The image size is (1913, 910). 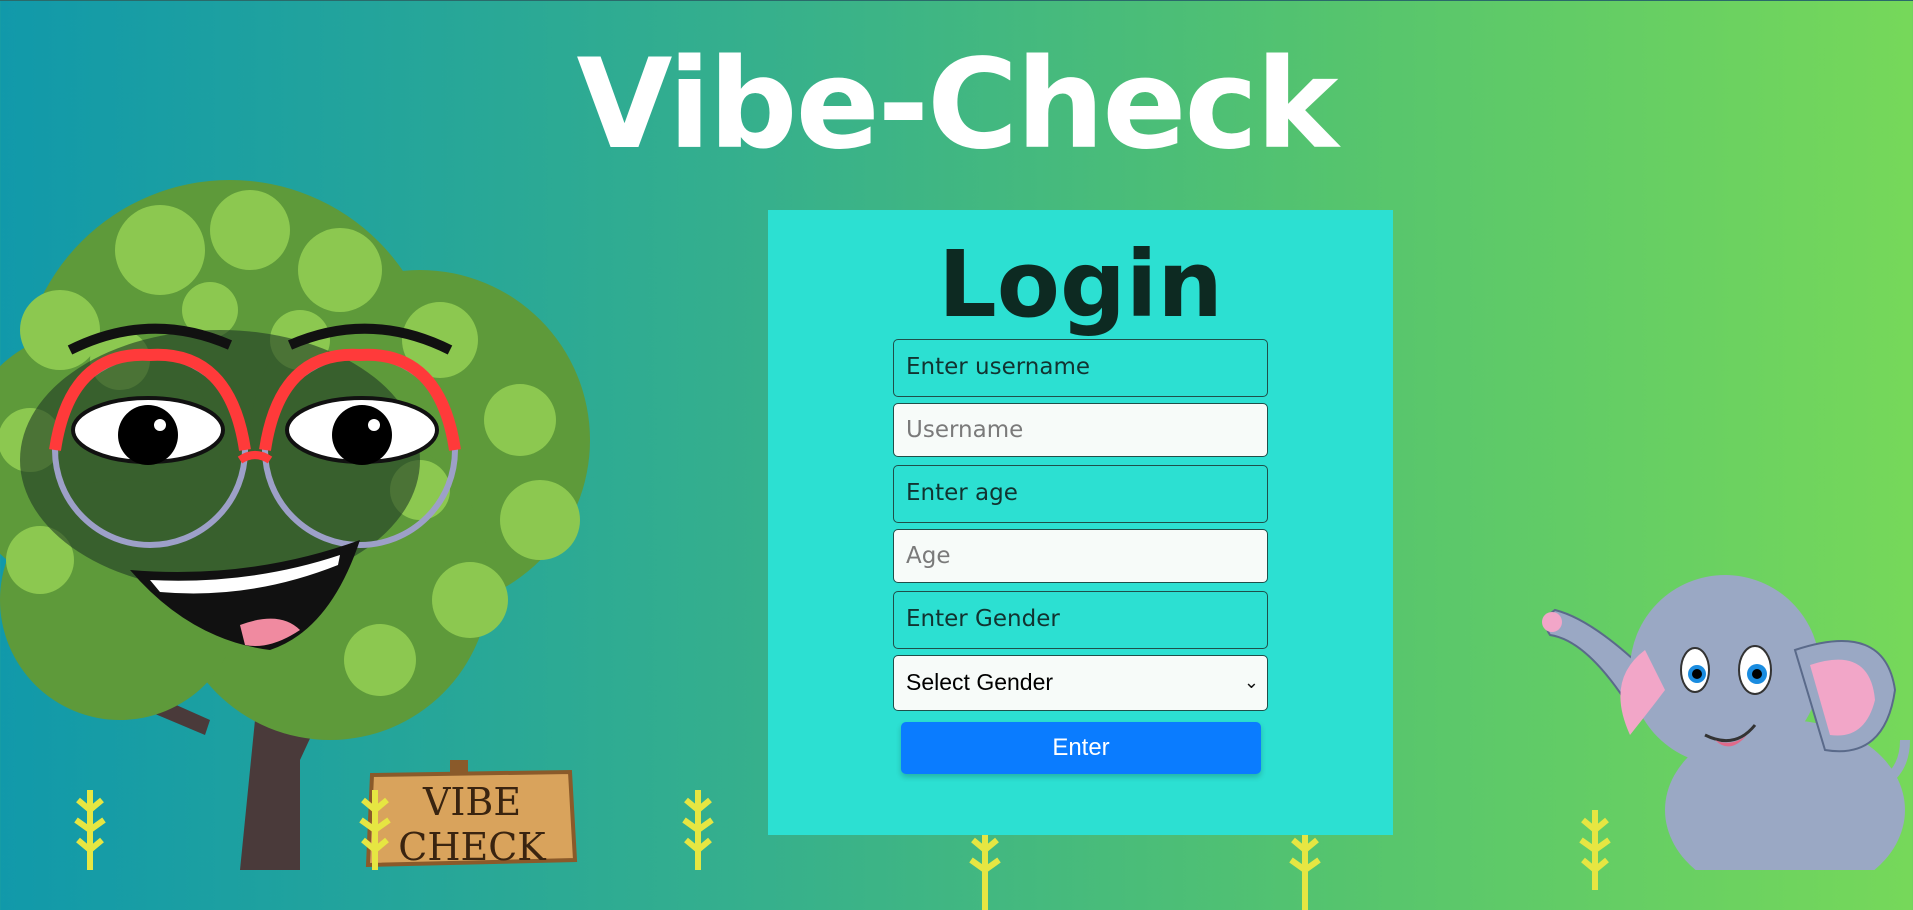 I want to click on username-input, so click(x=1080, y=430).